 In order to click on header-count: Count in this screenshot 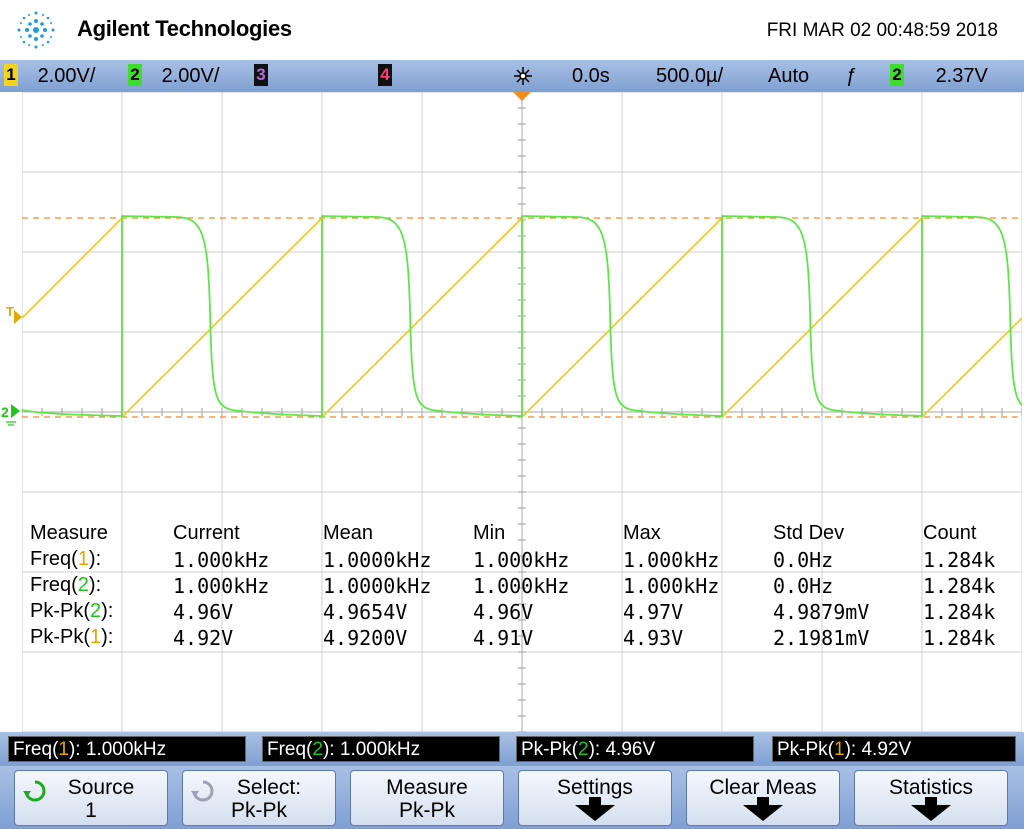, I will do `click(950, 533)`.